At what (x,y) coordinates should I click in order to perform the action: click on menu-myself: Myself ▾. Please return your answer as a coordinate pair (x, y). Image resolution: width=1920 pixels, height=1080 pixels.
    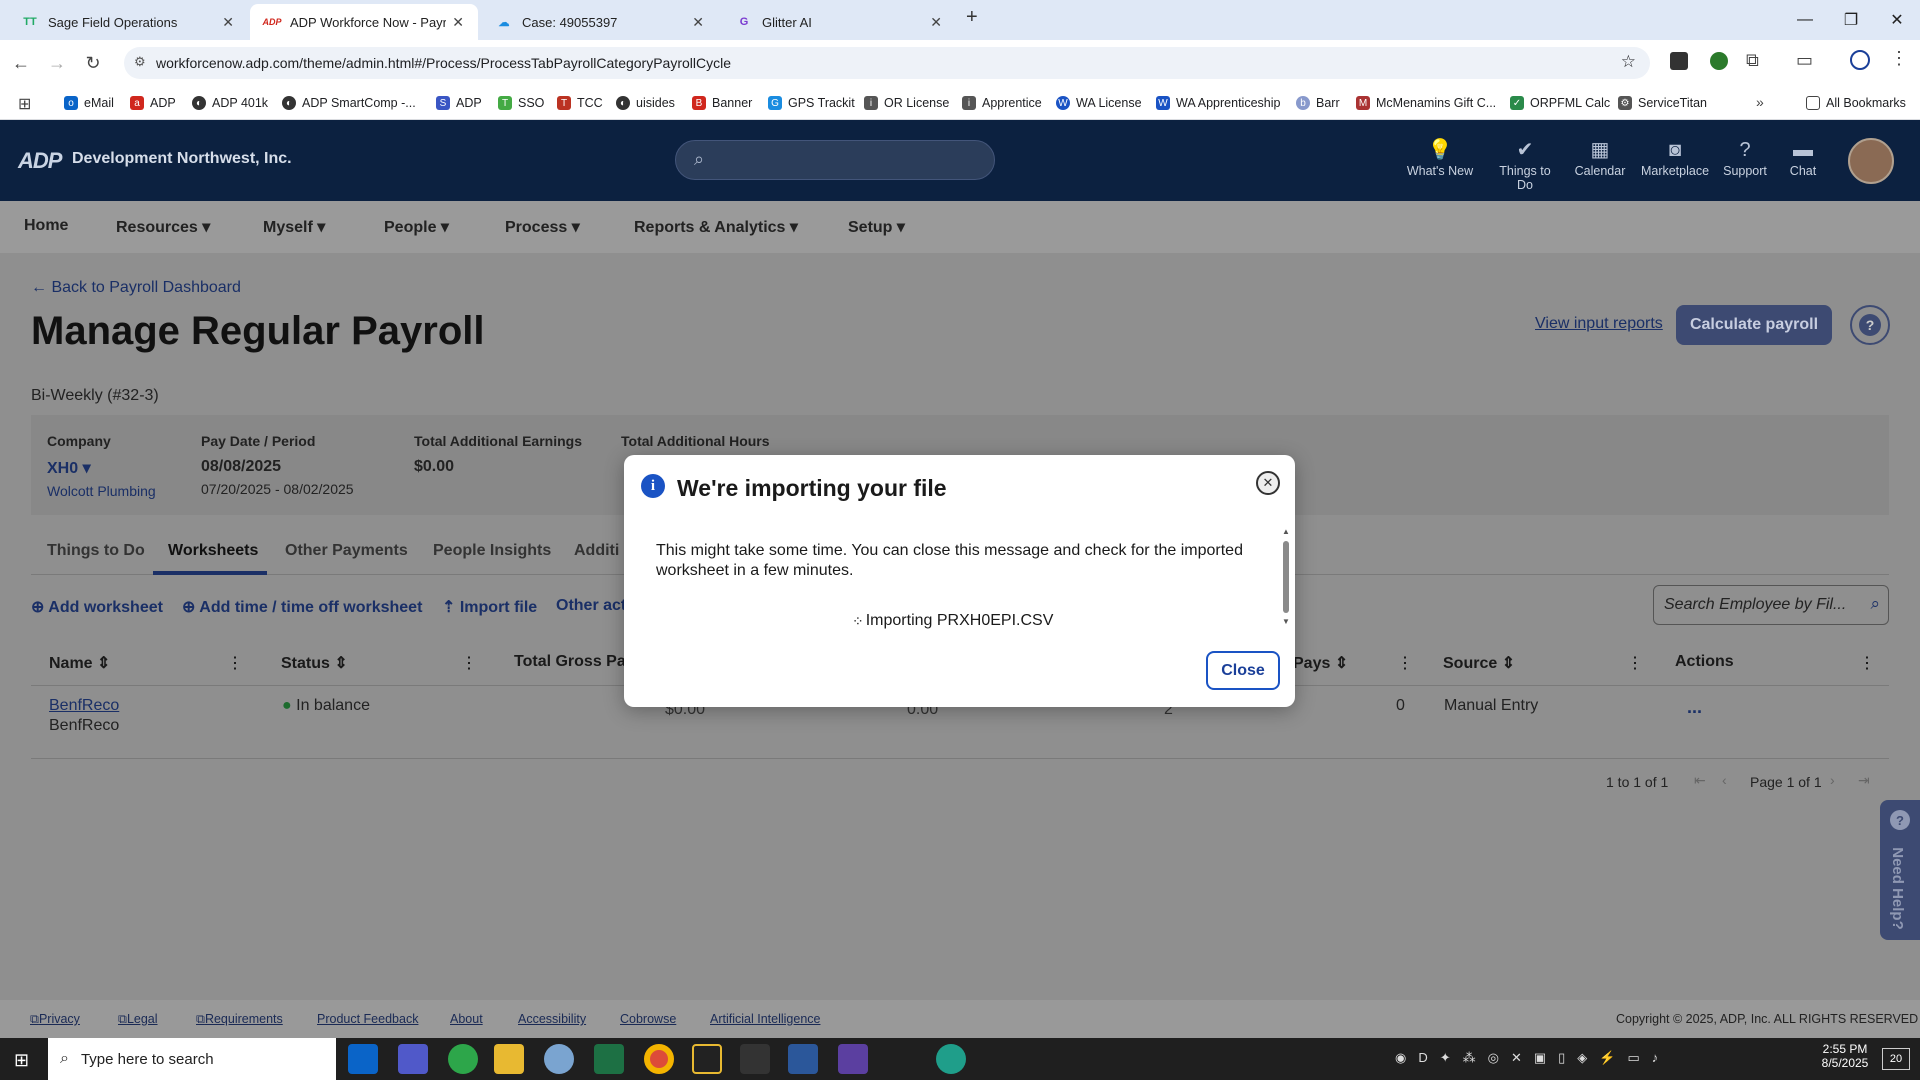
    Looking at the image, I should click on (294, 227).